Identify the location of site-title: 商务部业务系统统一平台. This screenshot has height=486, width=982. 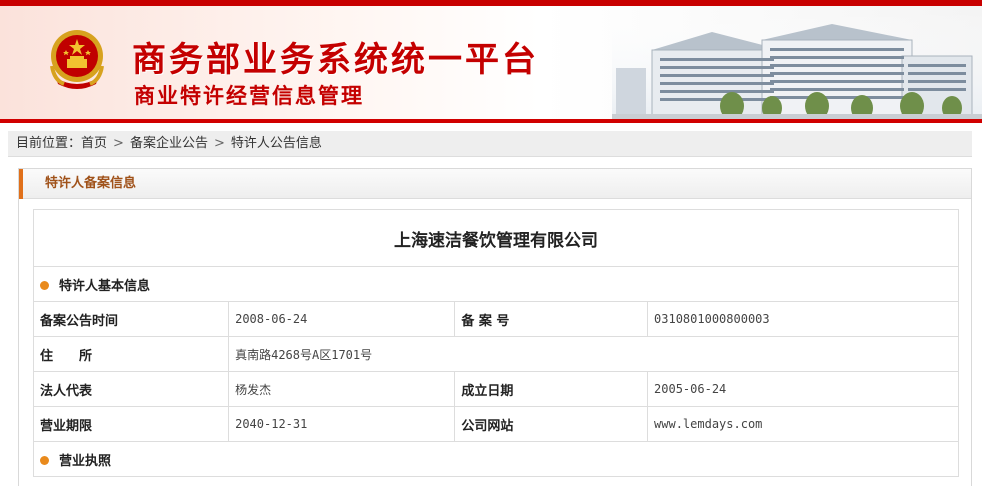
(335, 60).